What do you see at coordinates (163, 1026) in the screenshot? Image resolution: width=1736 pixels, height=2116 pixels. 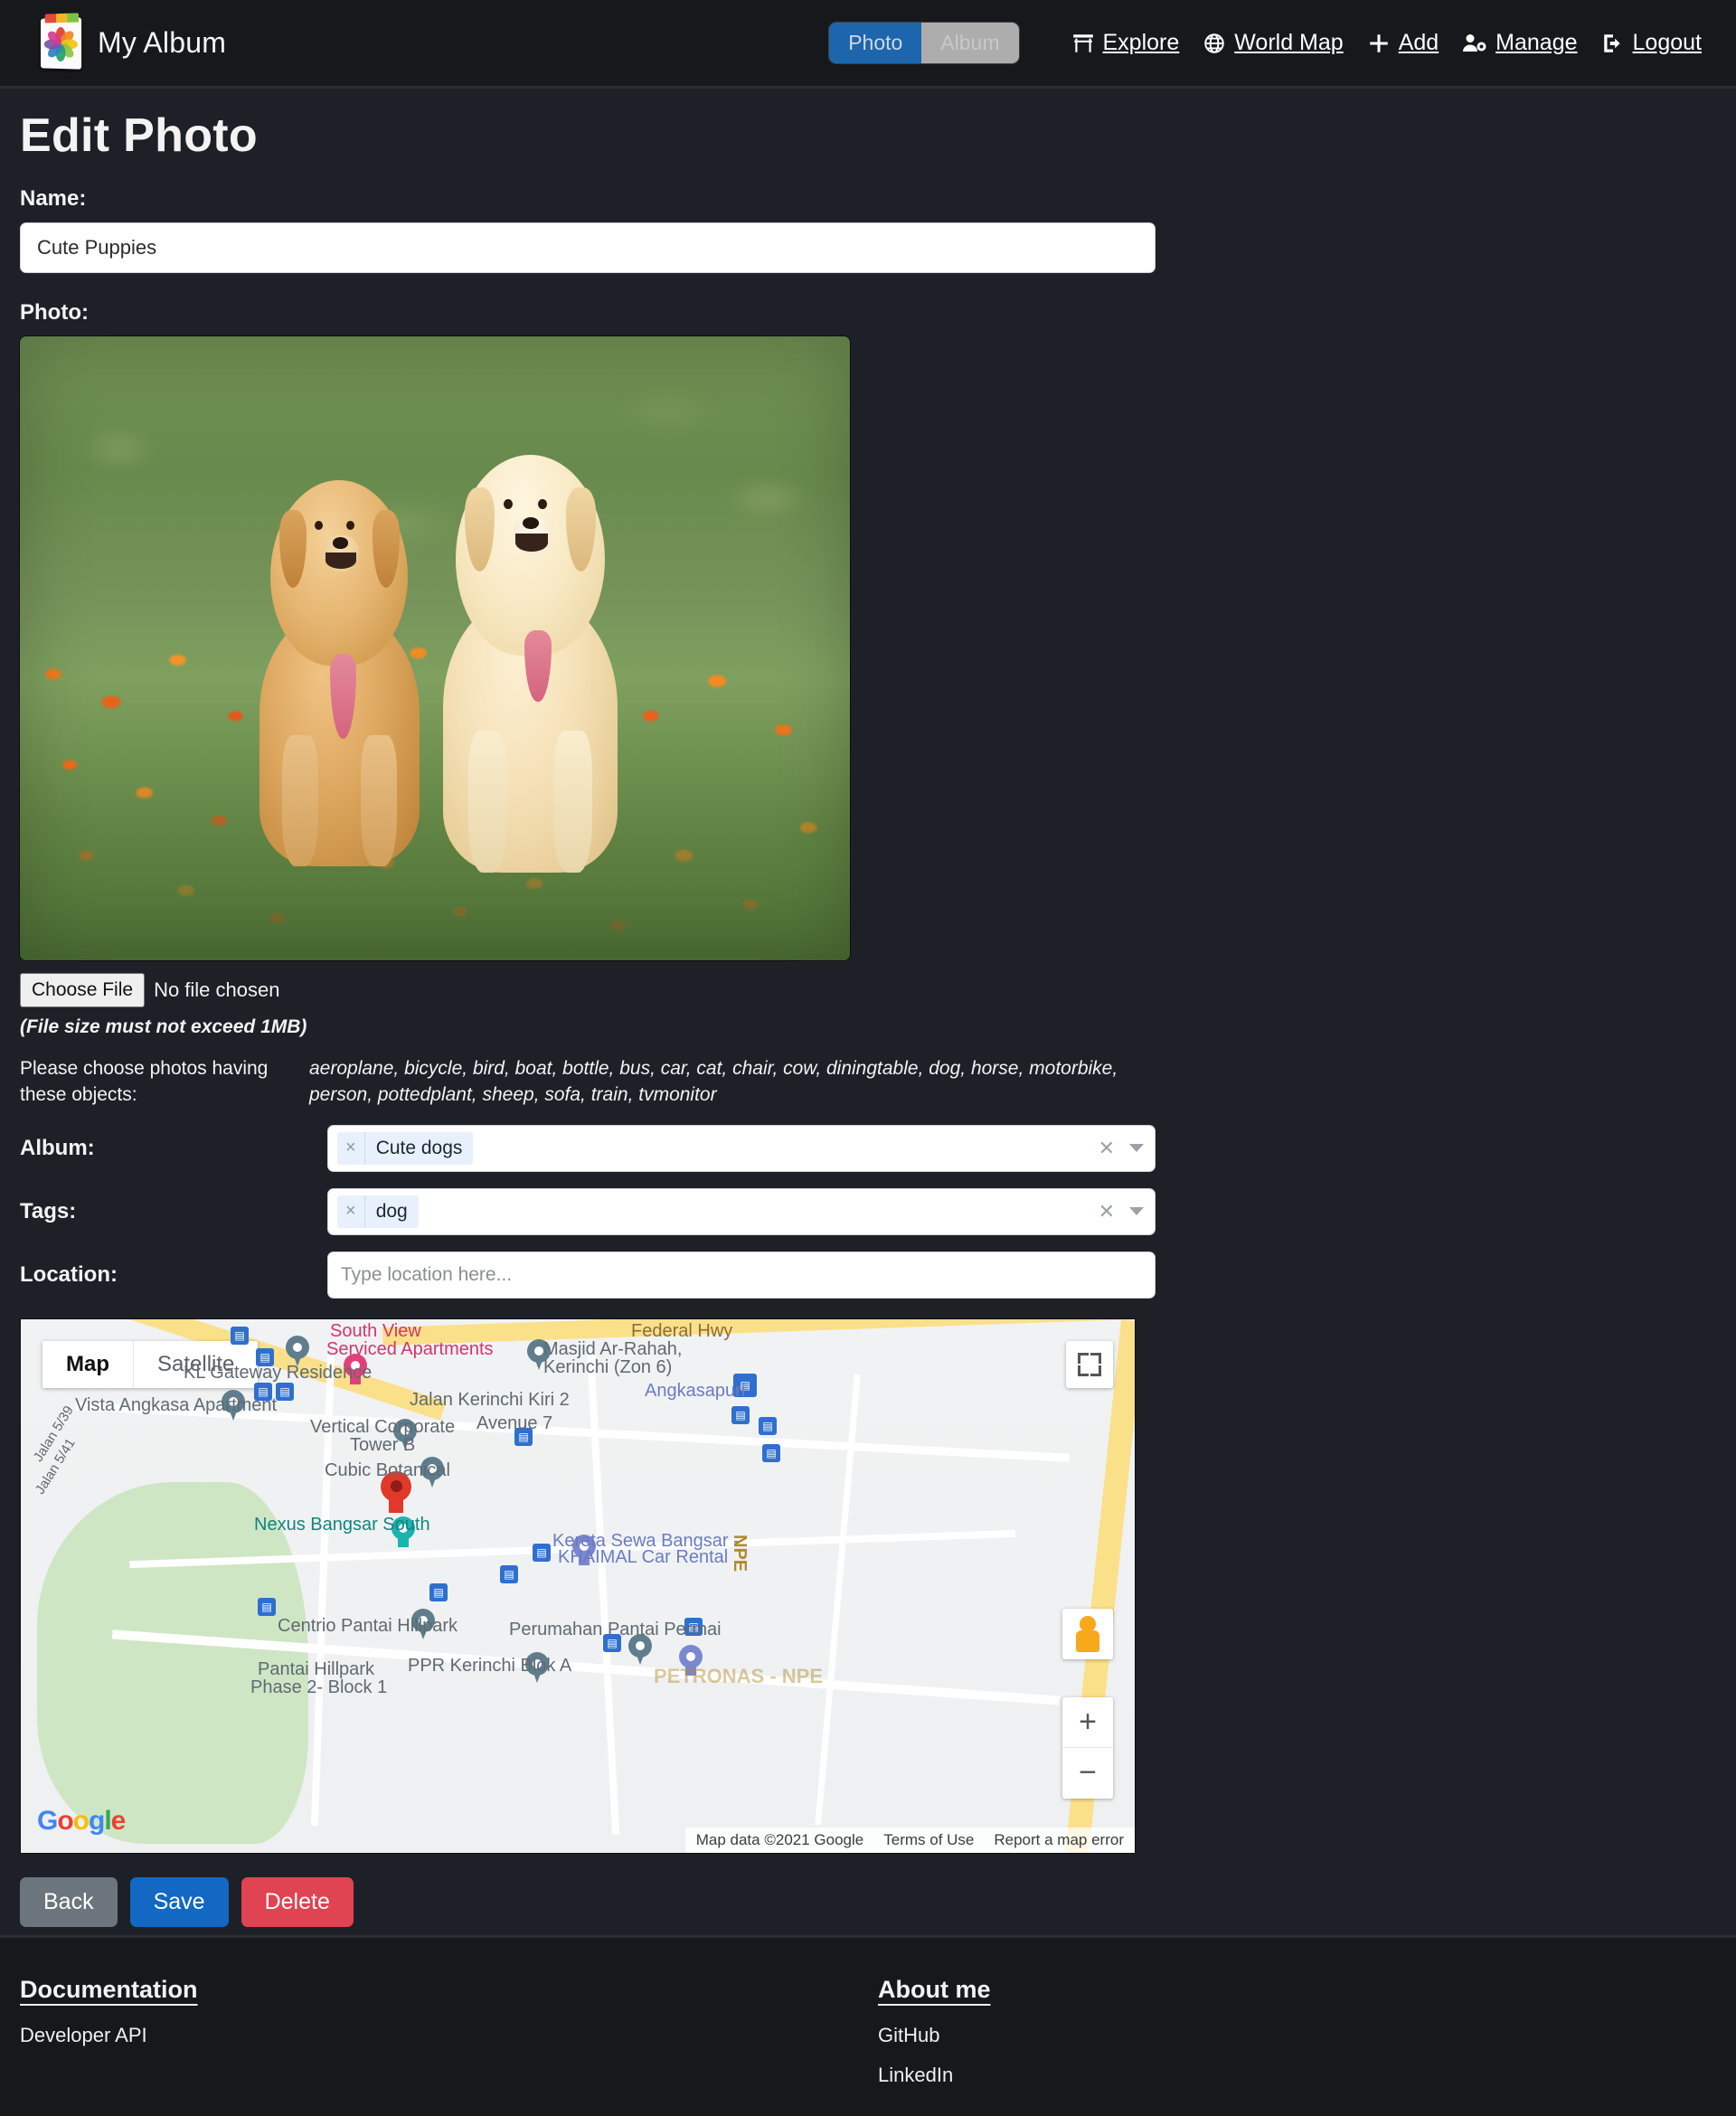 I see `file-size-hint: (File size must not exceed 1MB)` at bounding box center [163, 1026].